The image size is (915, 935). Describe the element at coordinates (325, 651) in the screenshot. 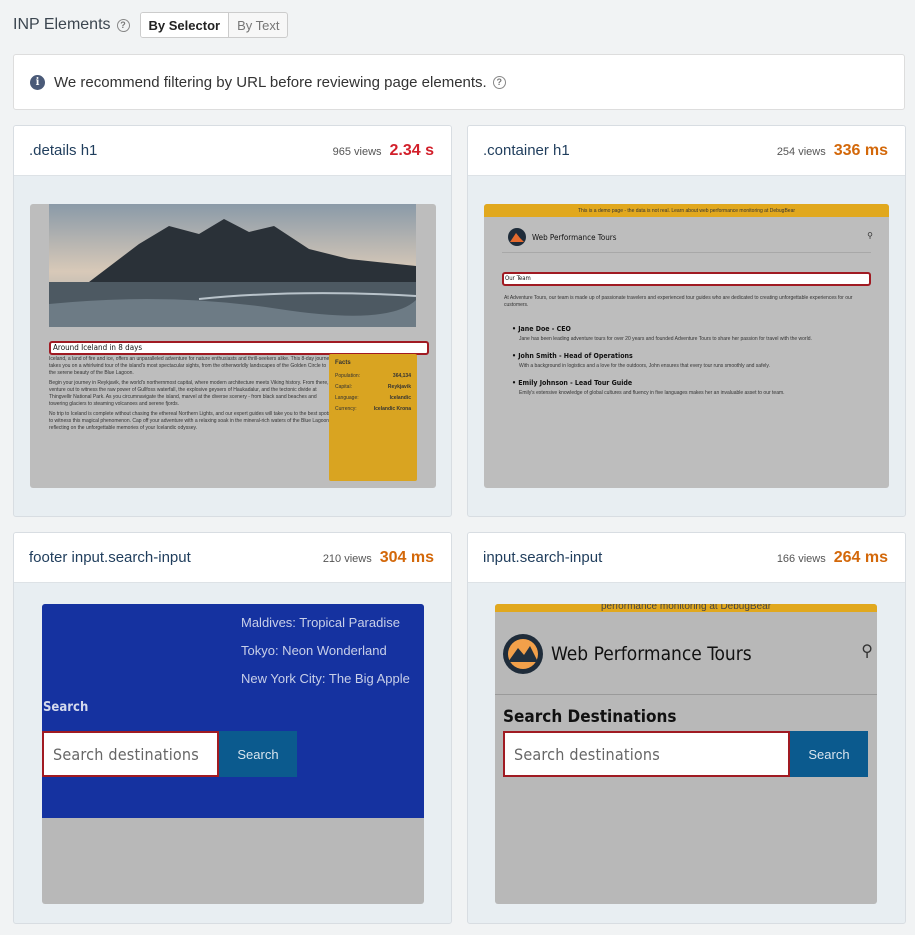

I see `footer-link: Tokyo: Neon Wonderland` at that location.